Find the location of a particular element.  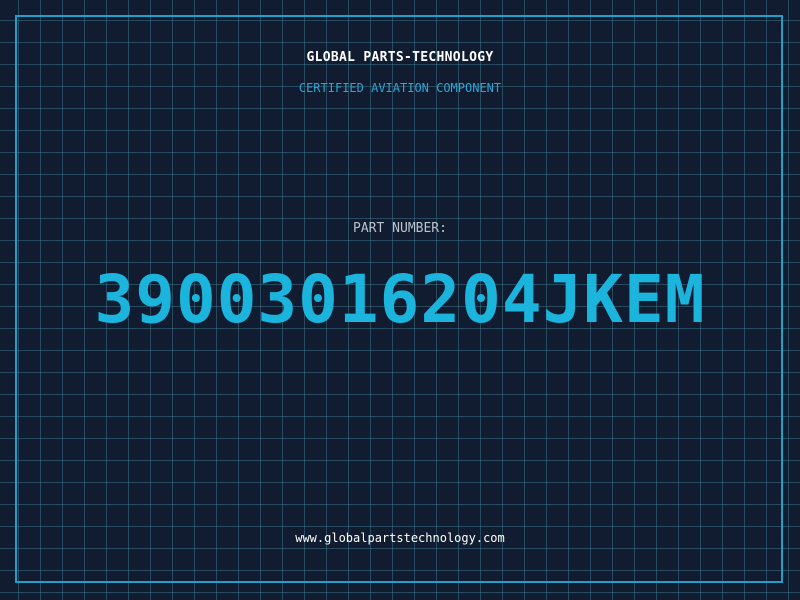

website-url: www.globalpartstechnology.com is located at coordinates (400, 538).